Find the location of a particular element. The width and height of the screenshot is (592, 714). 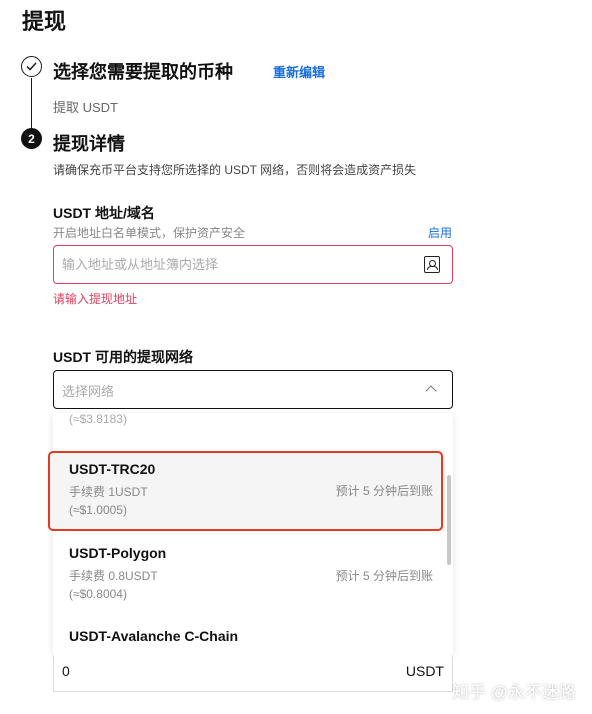

step1-title: 选择您需要提取的币种 is located at coordinates (143, 72).